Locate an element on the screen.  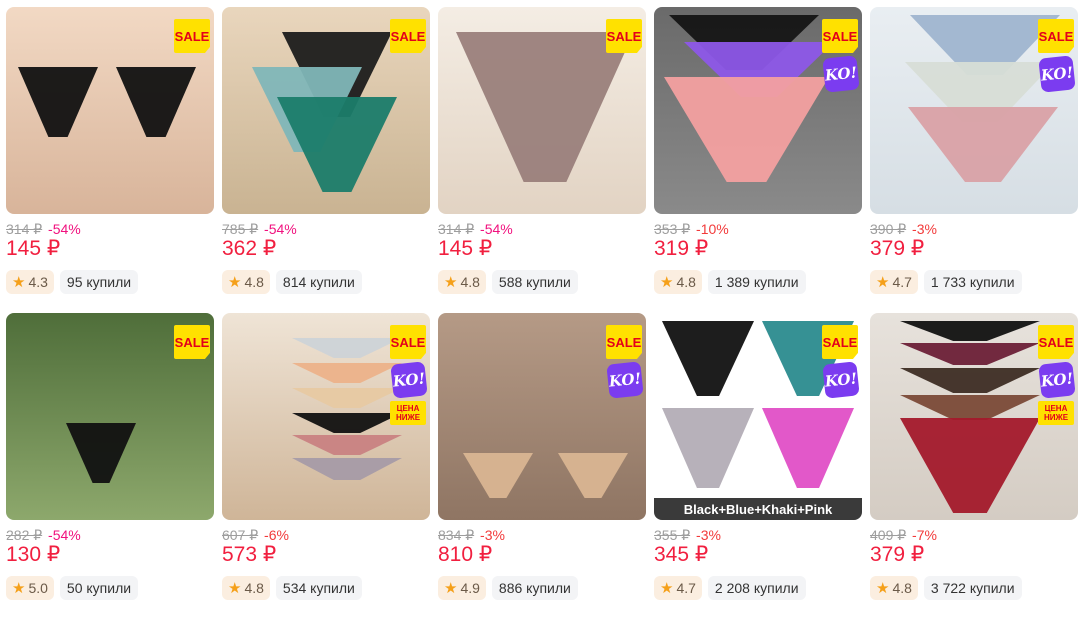
current-price: 362 ₽ is located at coordinates (249, 248).